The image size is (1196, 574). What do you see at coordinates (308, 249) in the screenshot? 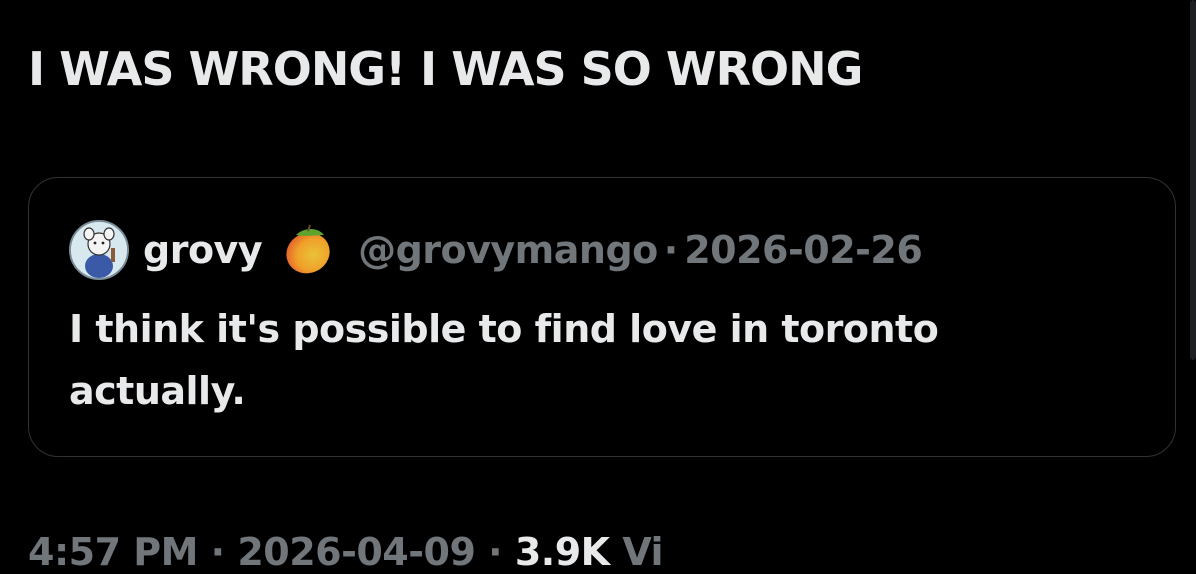
I see `mango-icon` at bounding box center [308, 249].